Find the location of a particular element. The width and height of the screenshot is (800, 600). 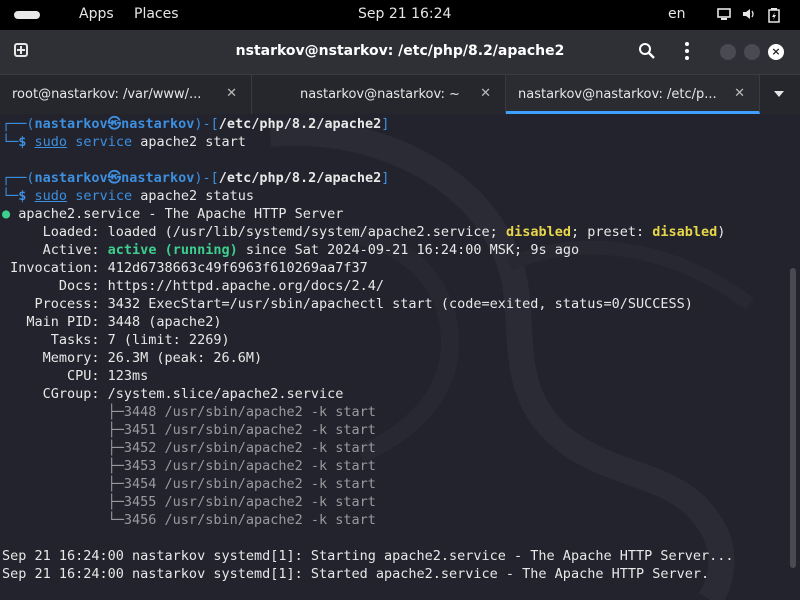

minimize-button is located at coordinates (728, 52).